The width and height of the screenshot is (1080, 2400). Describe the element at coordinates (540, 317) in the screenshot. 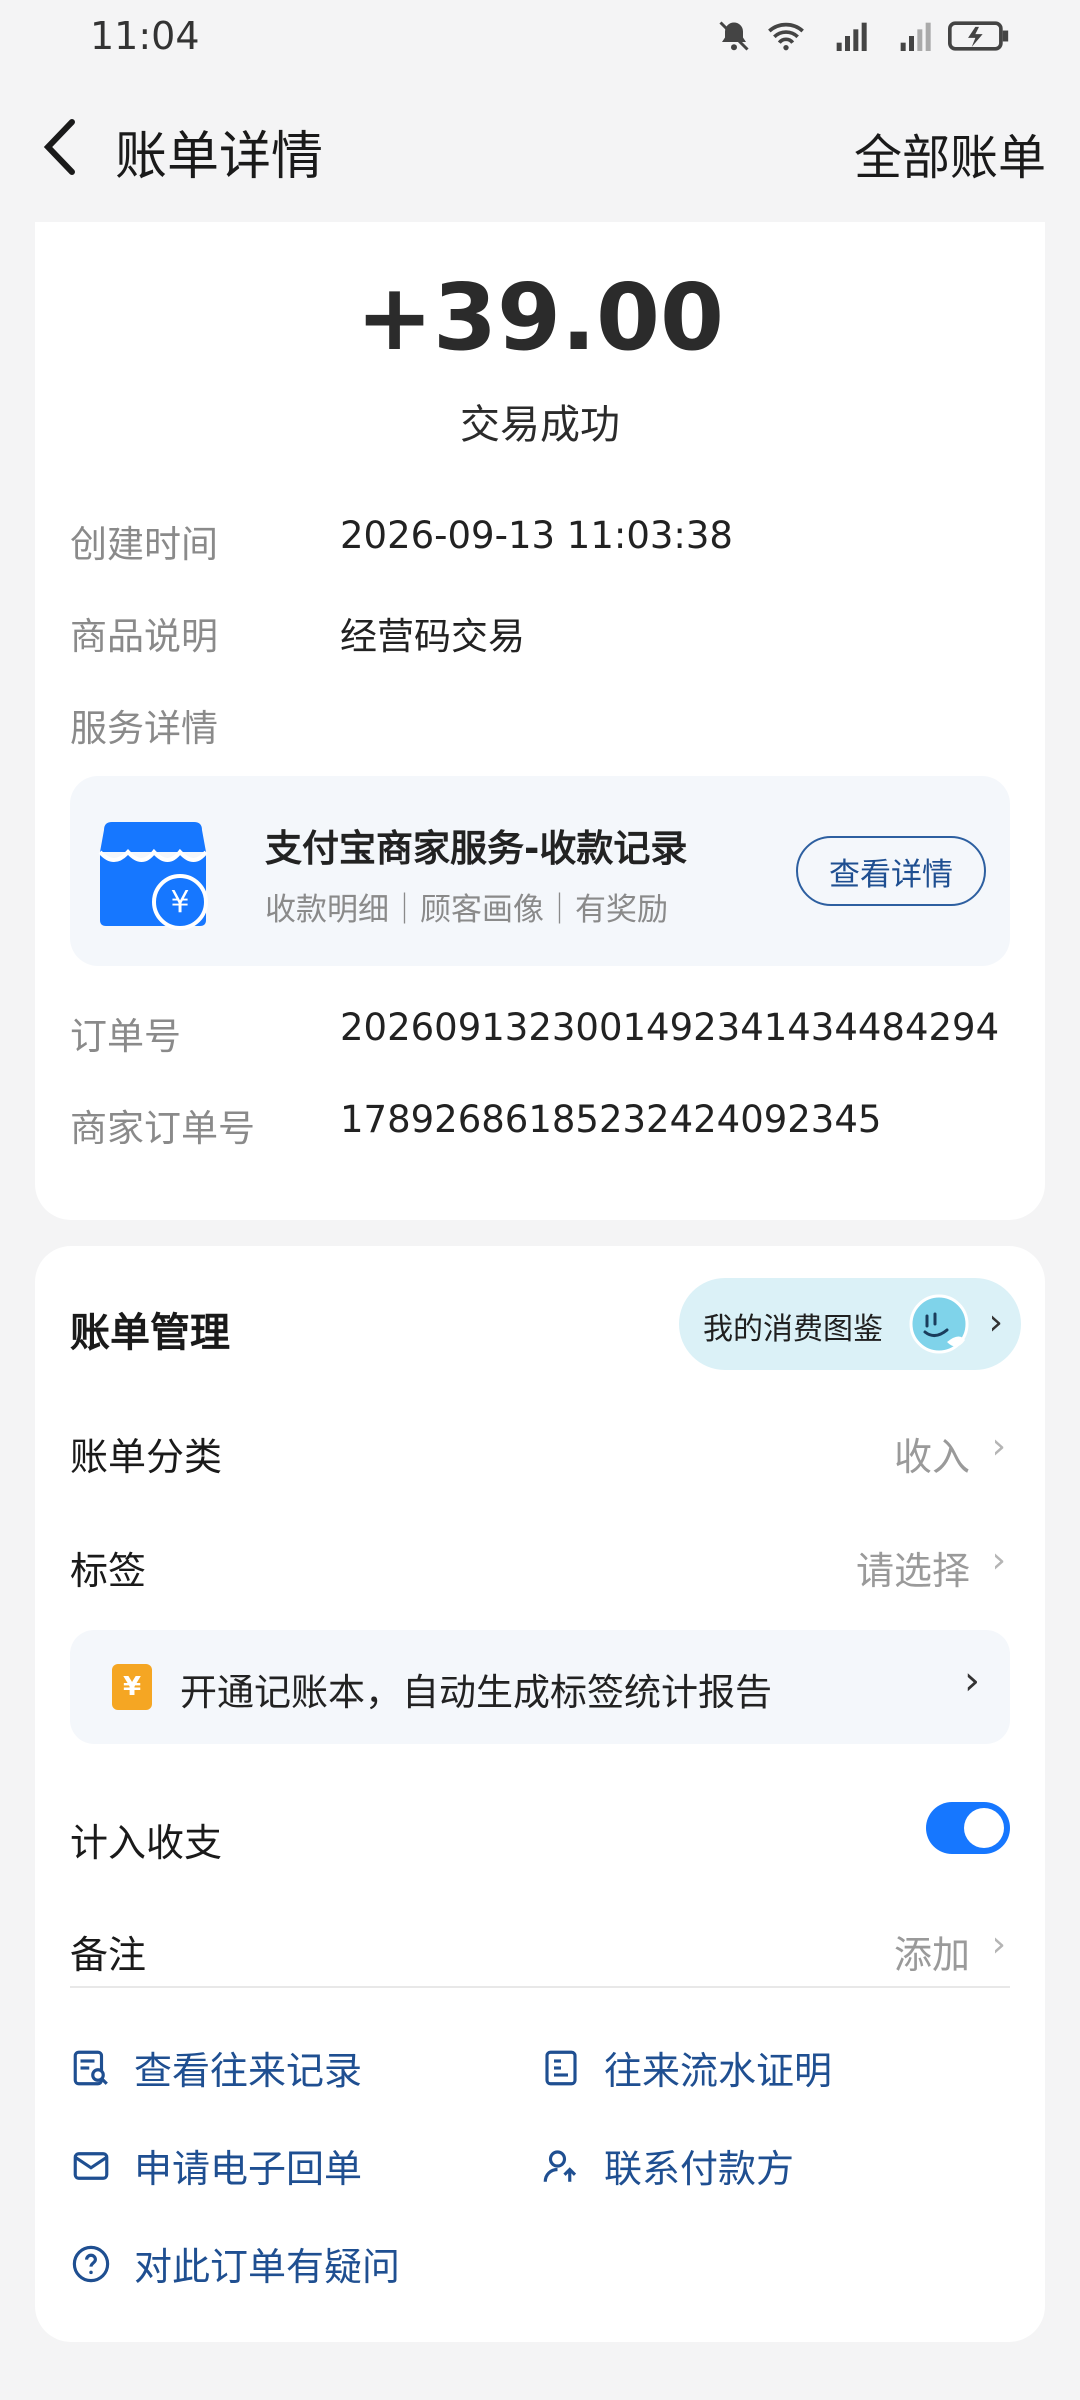

I see `transaction-amount: +39.00` at that location.